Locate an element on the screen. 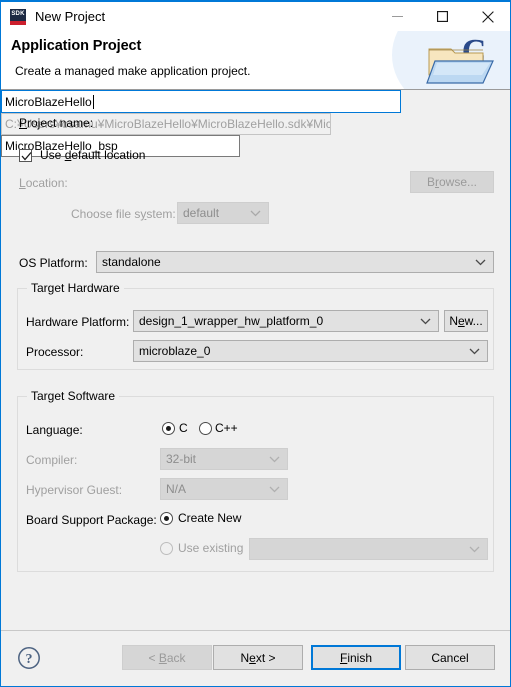  compiler-combo: 32-bit is located at coordinates (224, 459).